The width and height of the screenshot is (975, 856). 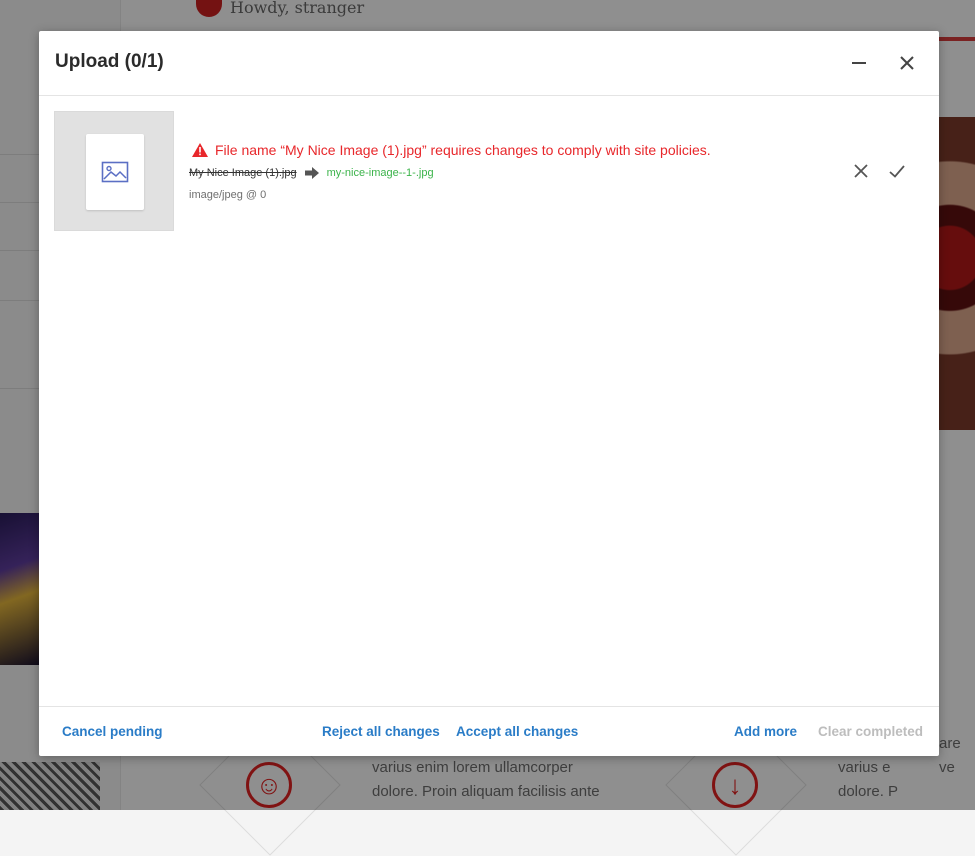 I want to click on accept-change-button, so click(x=897, y=171).